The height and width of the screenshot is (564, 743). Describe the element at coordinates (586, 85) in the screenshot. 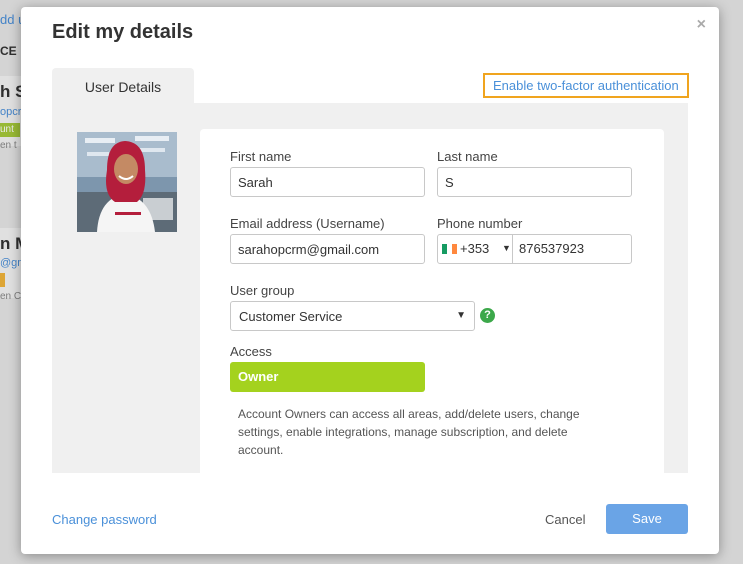

I see `enable-two-factor-link: Enable two-factor authentication` at that location.